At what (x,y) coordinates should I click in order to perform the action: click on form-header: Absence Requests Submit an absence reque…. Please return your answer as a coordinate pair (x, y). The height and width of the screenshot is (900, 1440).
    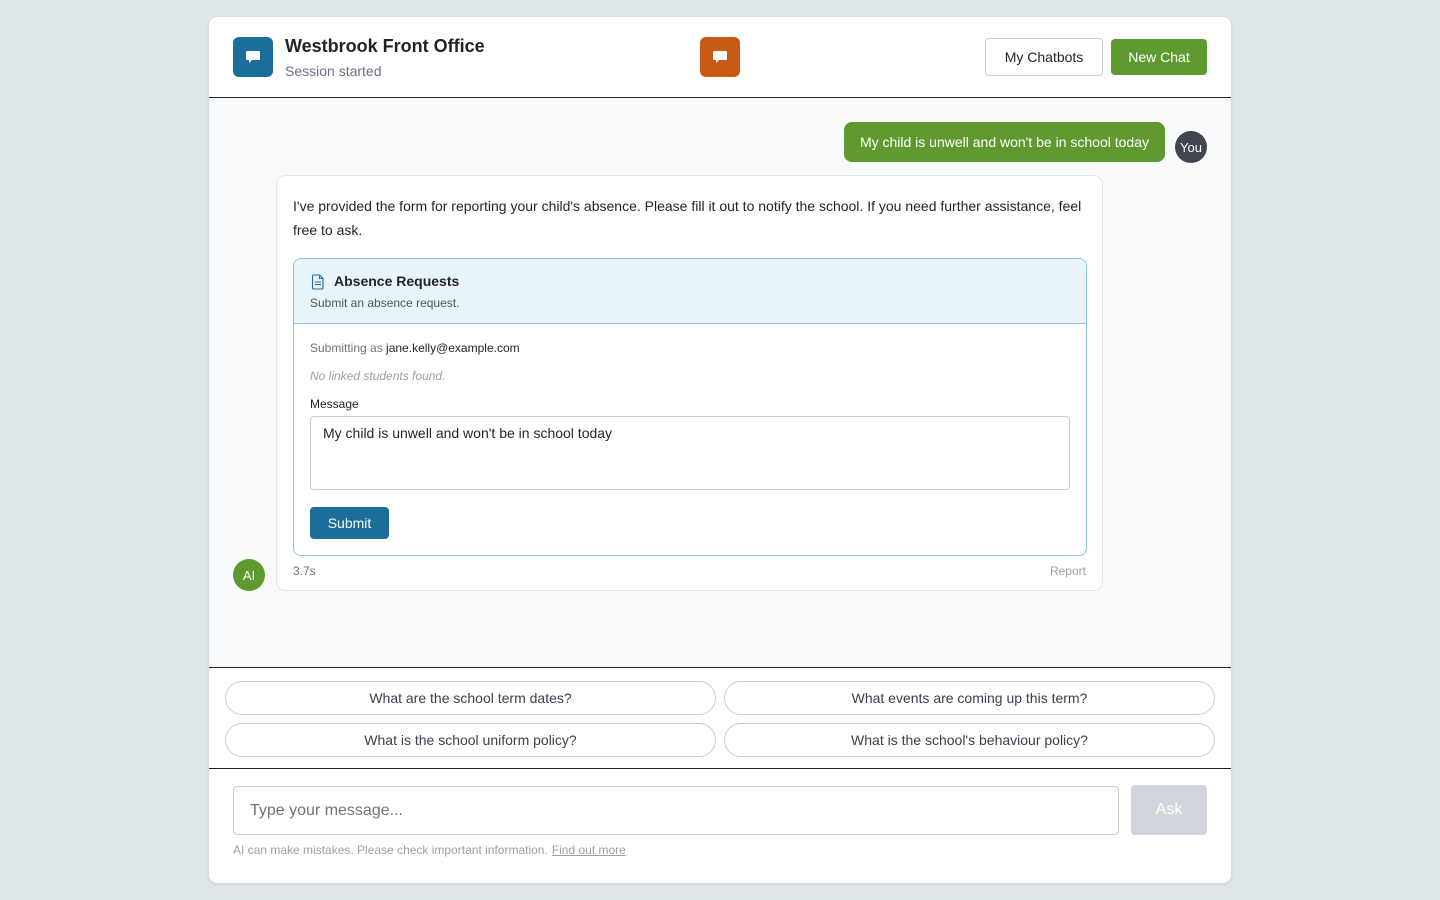
    Looking at the image, I should click on (690, 291).